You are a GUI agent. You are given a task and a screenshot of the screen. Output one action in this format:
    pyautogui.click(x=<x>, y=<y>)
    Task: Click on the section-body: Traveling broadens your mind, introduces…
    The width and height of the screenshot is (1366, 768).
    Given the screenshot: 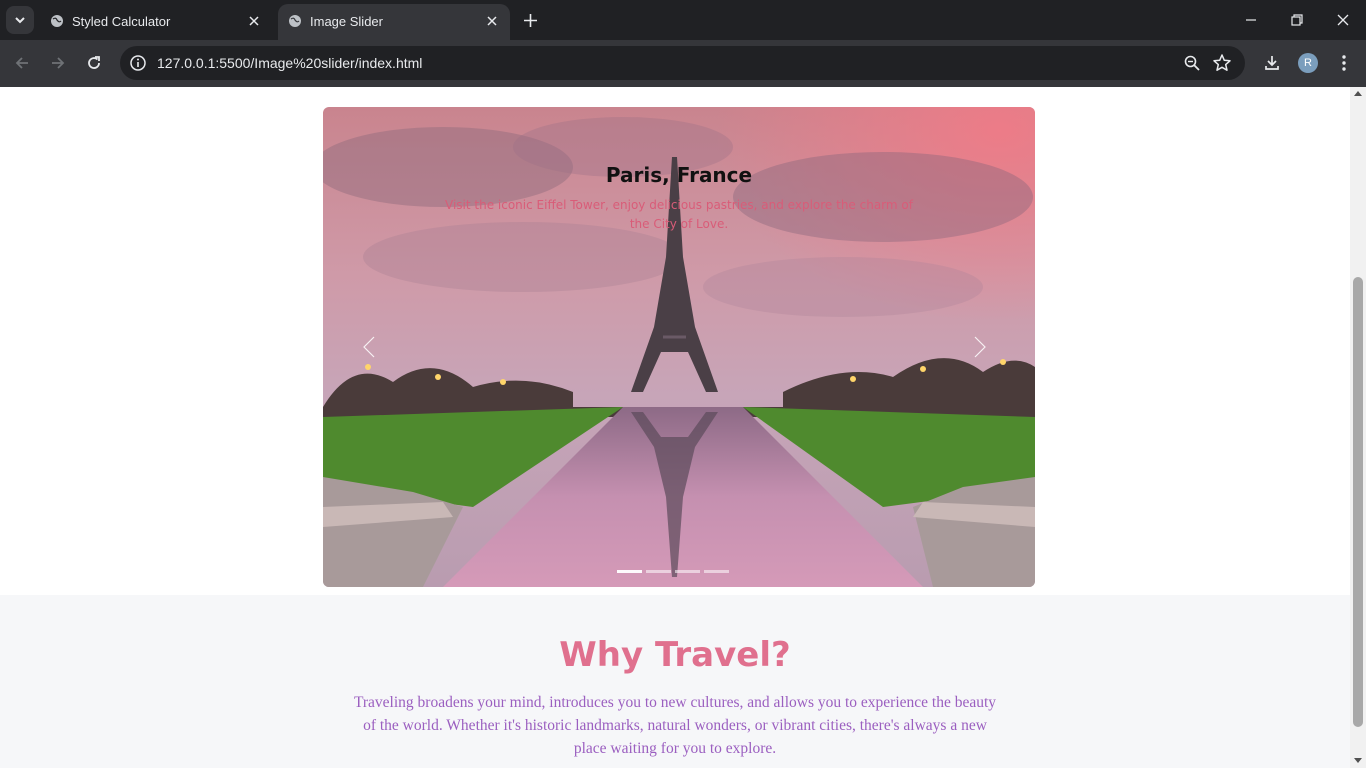 What is the action you would take?
    pyautogui.click(x=675, y=725)
    